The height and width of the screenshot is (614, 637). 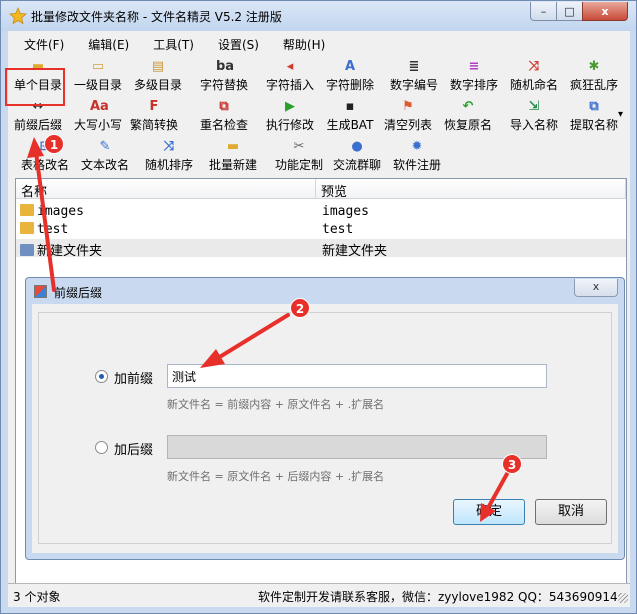 What do you see at coordinates (225, 66) in the screenshot?
I see `replace-ab-icon: ba` at bounding box center [225, 66].